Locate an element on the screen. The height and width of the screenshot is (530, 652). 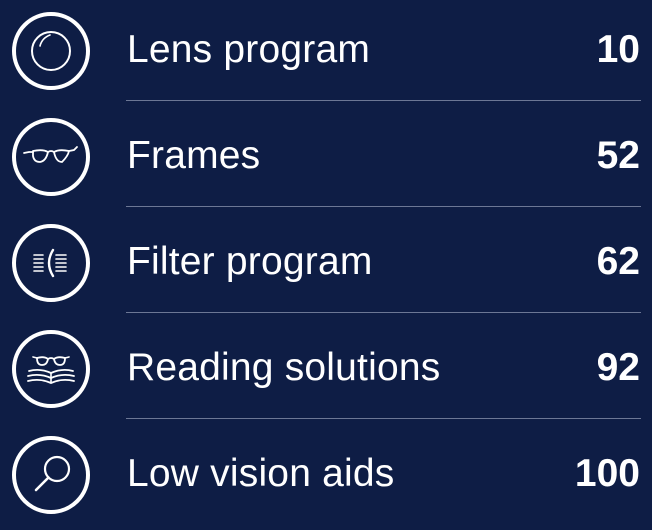
magnifier-icon is located at coordinates (51, 475).